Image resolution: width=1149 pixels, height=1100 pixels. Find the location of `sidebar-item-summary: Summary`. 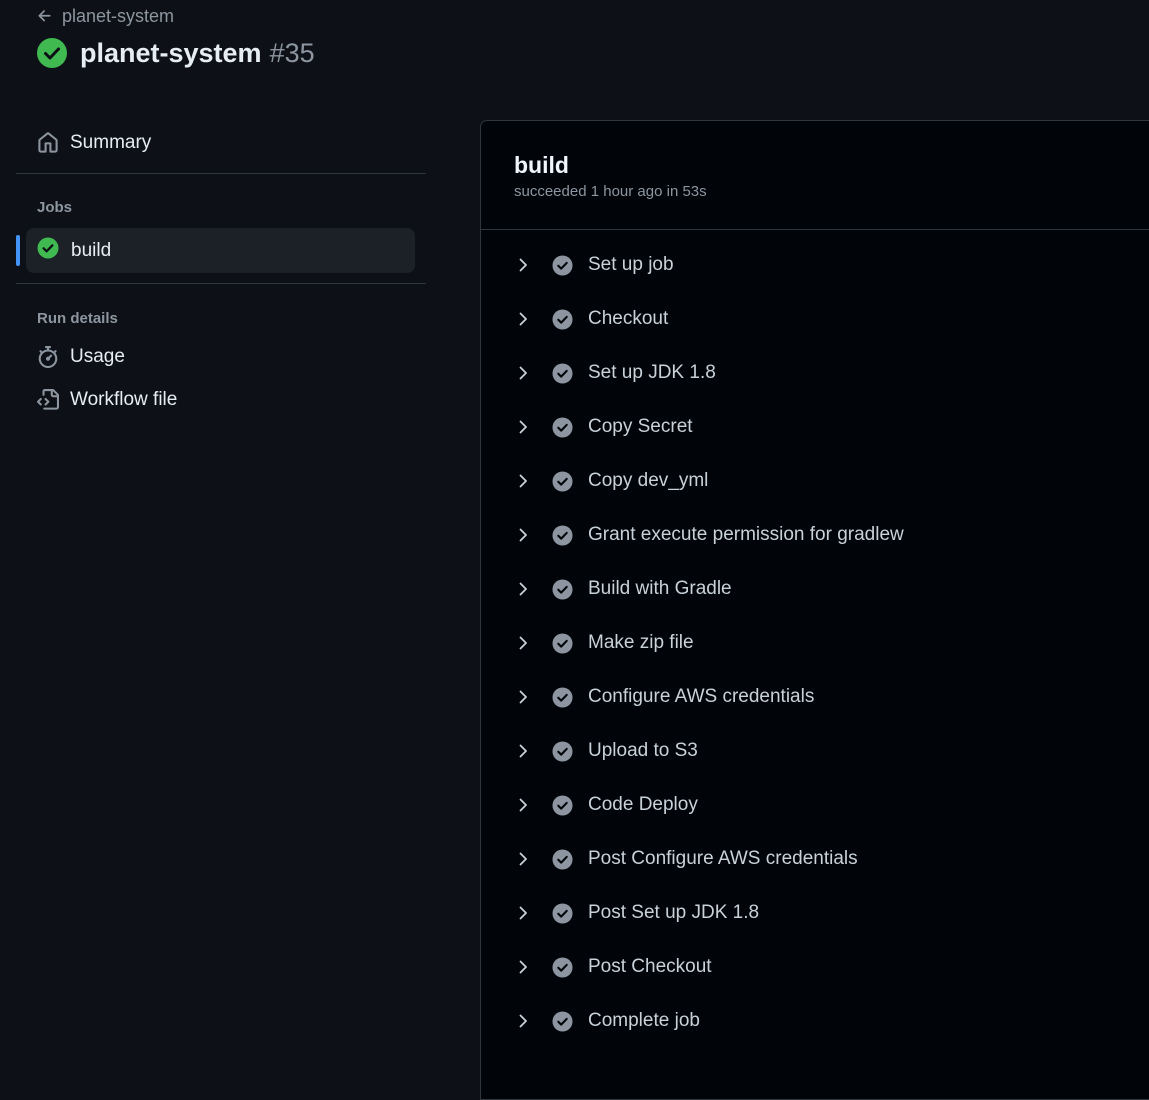

sidebar-item-summary: Summary is located at coordinates (221, 143).